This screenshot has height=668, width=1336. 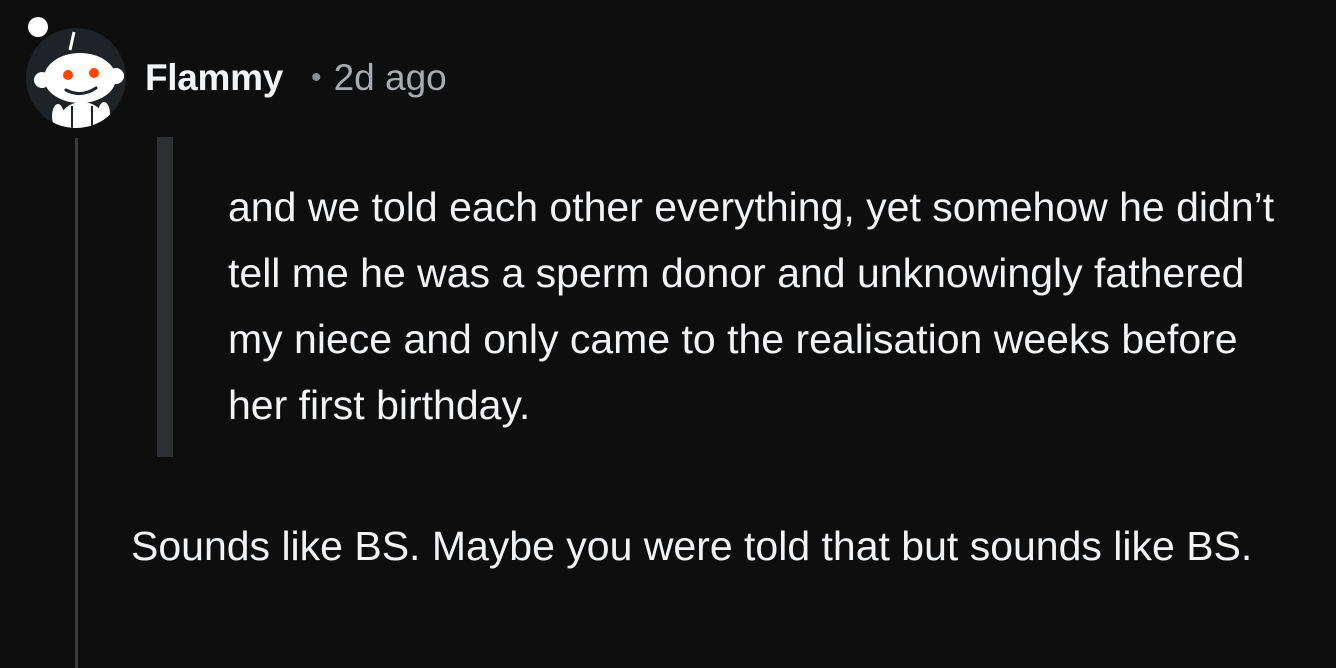 I want to click on antenna-dot-icon, so click(x=38, y=27).